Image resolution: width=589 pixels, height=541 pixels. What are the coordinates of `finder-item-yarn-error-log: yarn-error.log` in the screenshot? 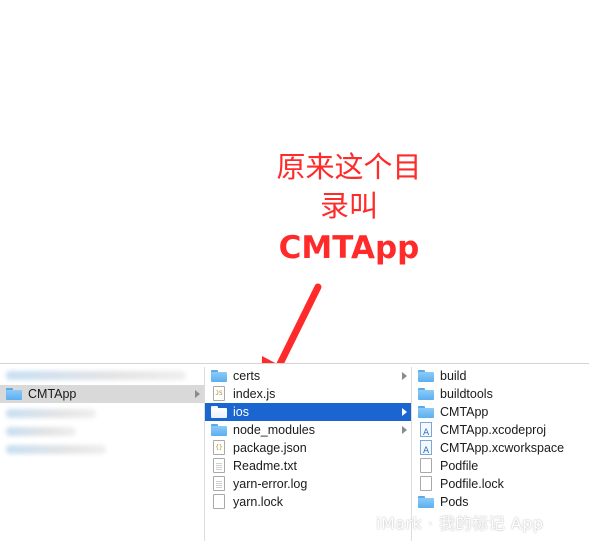 It's located at (308, 484).